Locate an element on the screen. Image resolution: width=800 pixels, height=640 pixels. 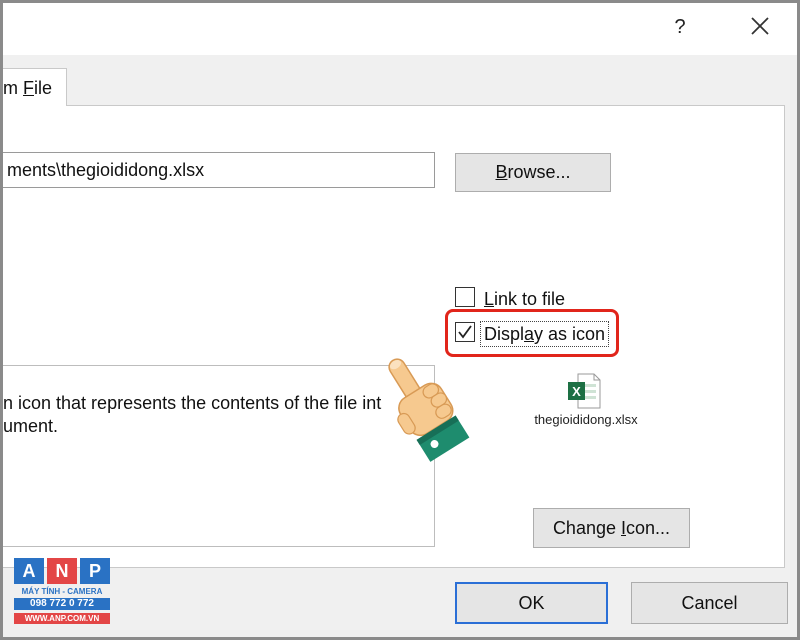
tab-label: m File is located at coordinates (28, 88).